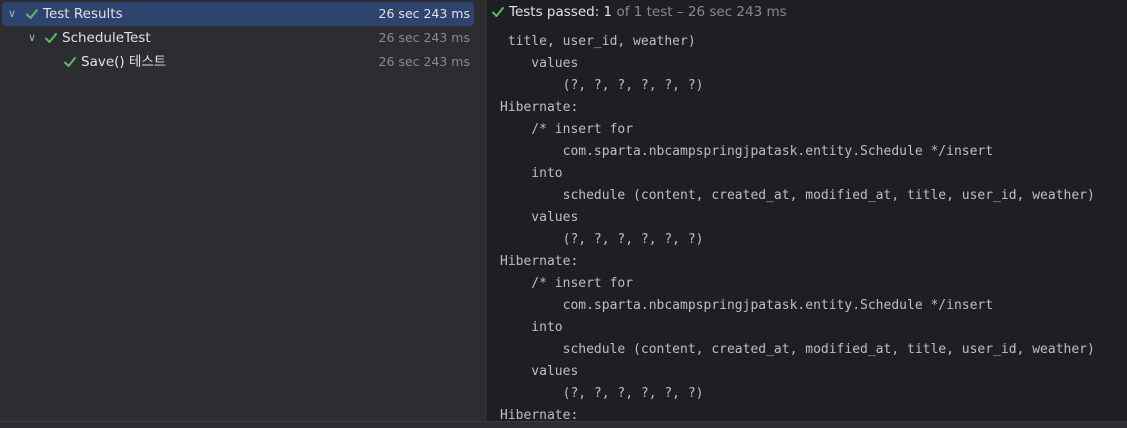 Image resolution: width=1127 pixels, height=428 pixels. Describe the element at coordinates (83, 14) in the screenshot. I see `tree-row-label: Test Results` at that location.